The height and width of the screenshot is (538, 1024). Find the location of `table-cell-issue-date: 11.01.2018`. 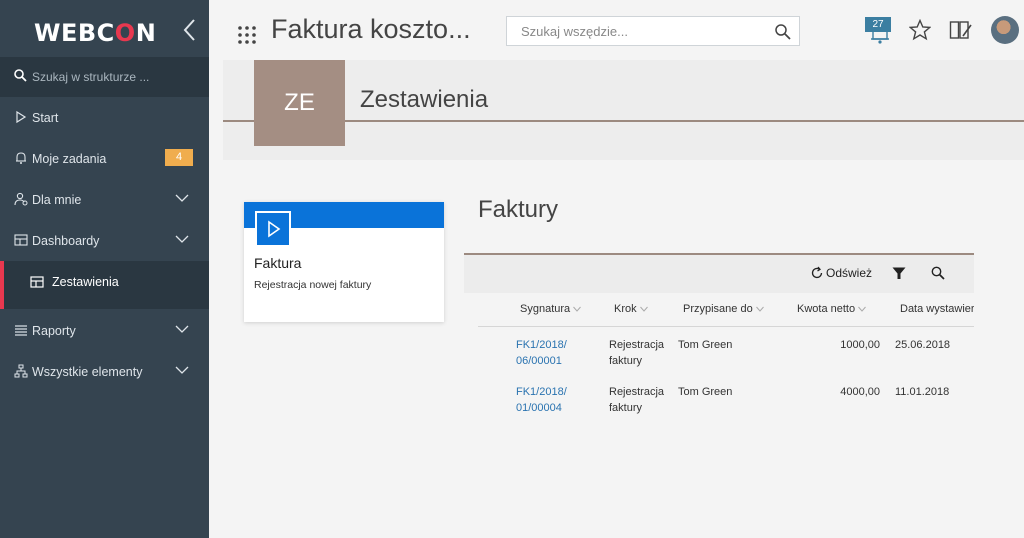

table-cell-issue-date: 11.01.2018 is located at coordinates (922, 392).